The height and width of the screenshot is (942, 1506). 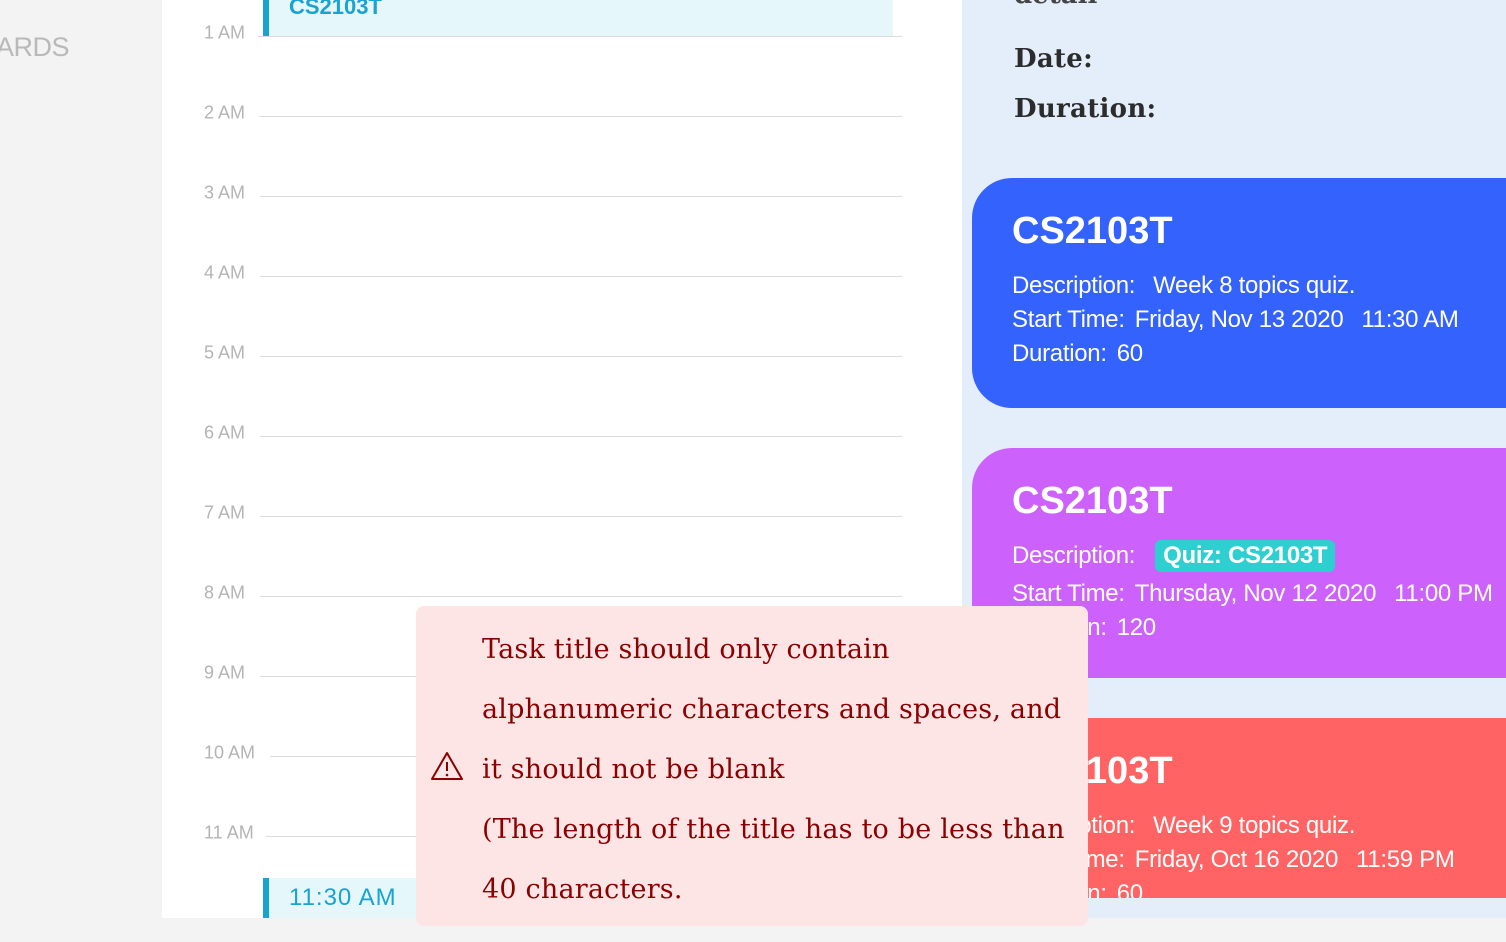 I want to click on hour-label: 8 AM, so click(x=225, y=592).